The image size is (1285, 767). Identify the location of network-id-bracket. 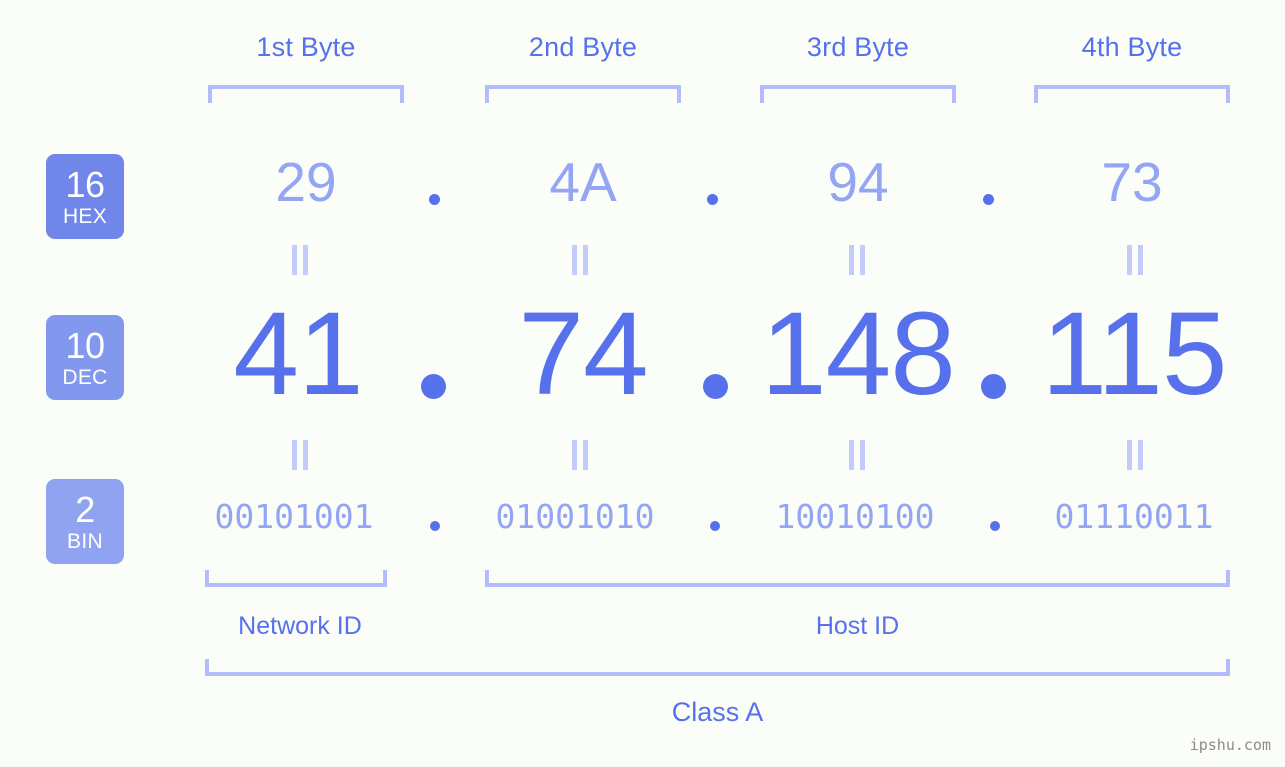
(296, 578).